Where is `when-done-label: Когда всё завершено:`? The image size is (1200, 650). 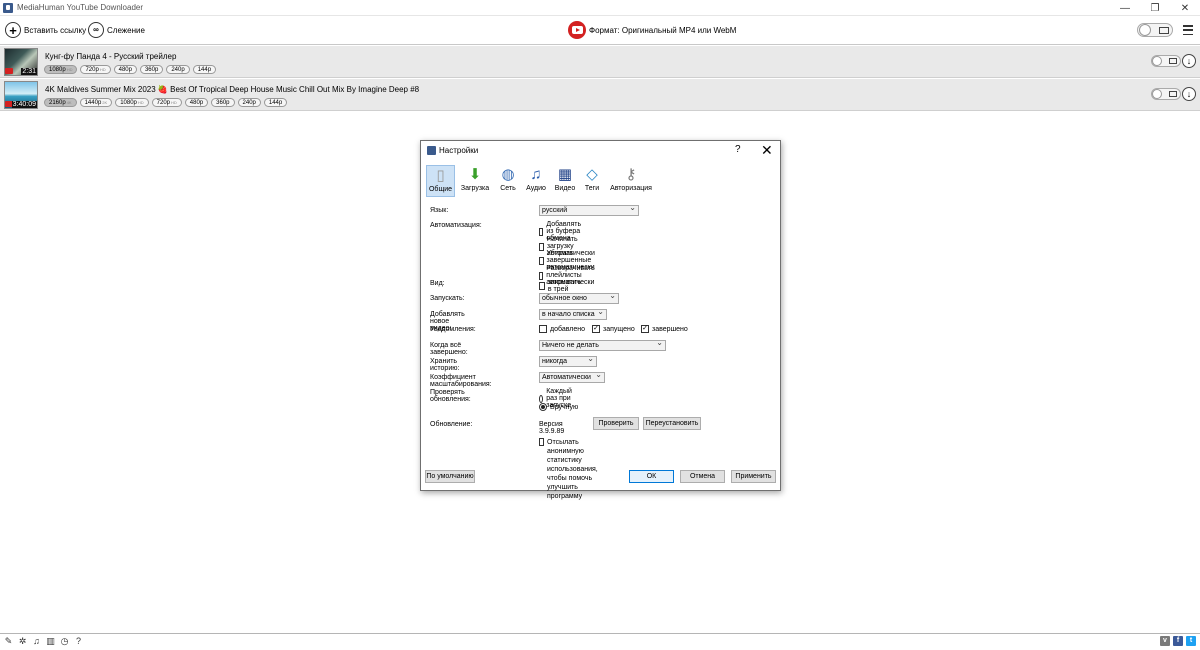 when-done-label: Когда всё завершено: is located at coordinates (449, 349).